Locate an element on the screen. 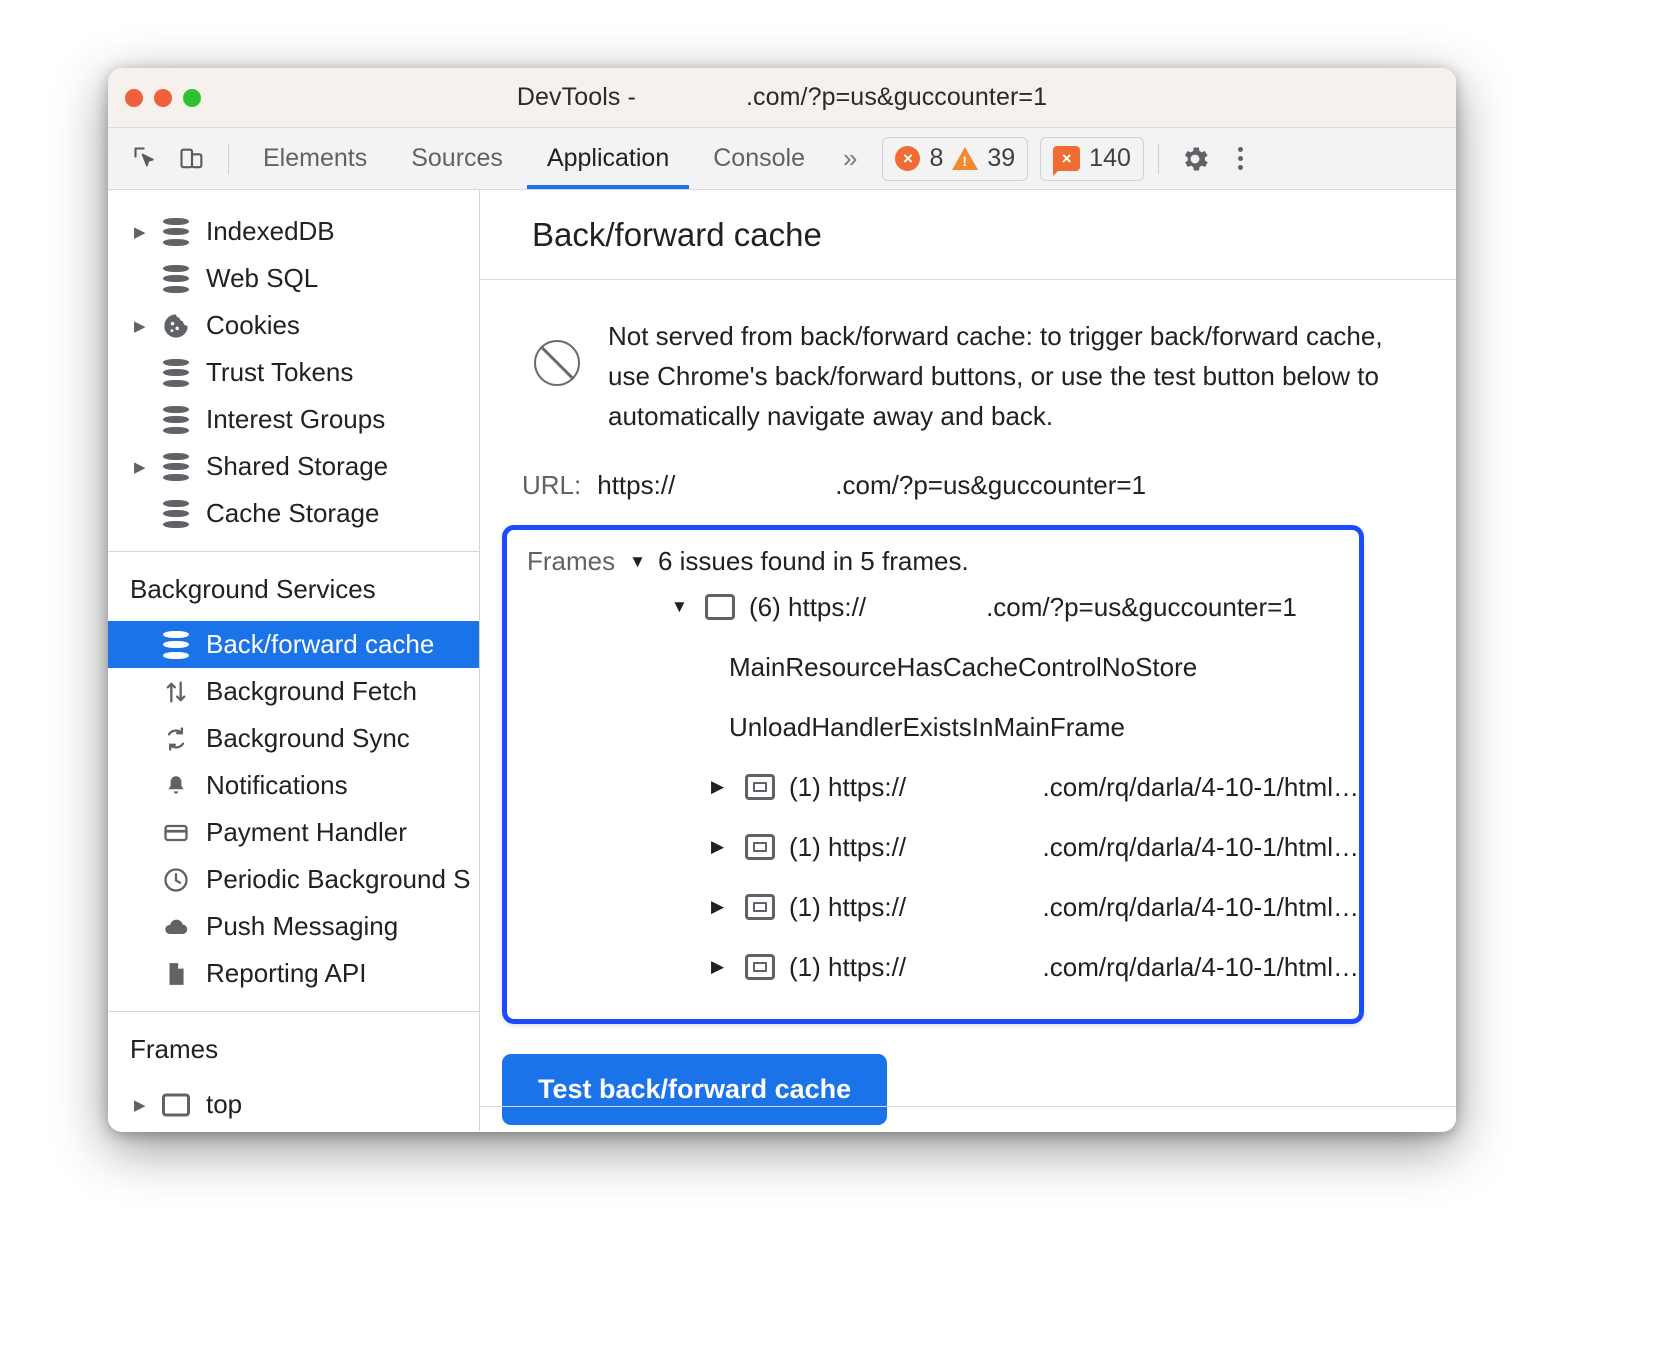  sidebar-item-label: Cache Storage is located at coordinates (293, 513).